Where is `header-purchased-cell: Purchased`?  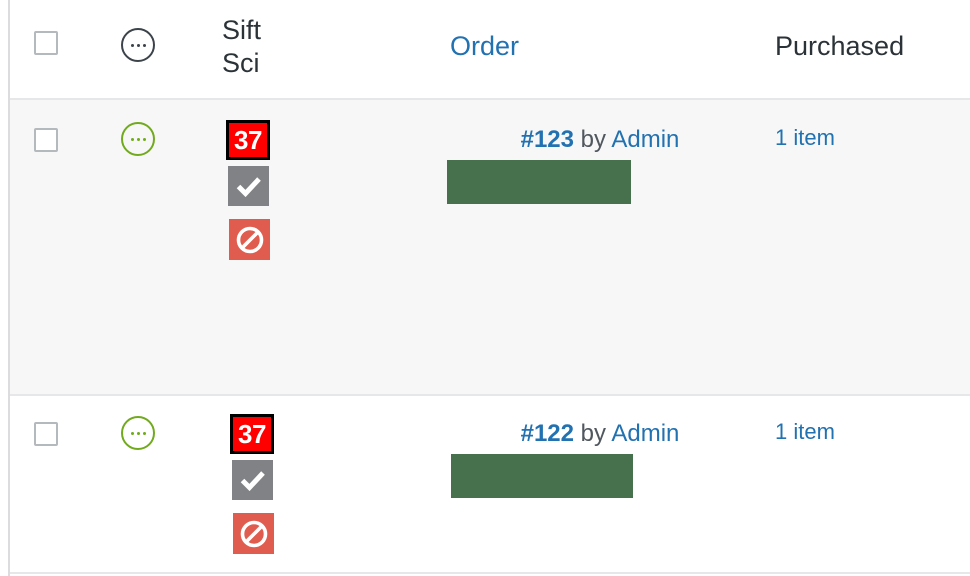 header-purchased-cell: Purchased is located at coordinates (840, 46).